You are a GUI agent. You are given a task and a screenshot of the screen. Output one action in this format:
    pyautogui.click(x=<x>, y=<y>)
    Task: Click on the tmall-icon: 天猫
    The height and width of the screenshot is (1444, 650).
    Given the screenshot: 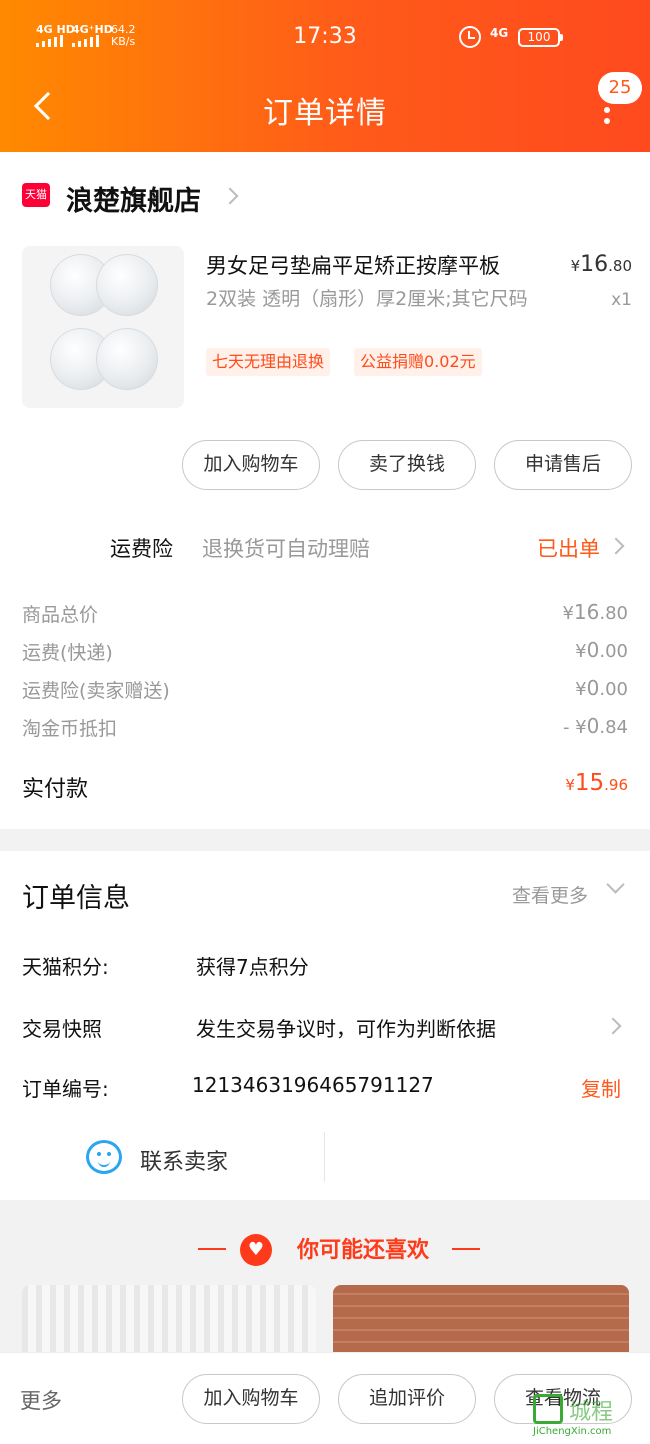 What is the action you would take?
    pyautogui.click(x=36, y=195)
    